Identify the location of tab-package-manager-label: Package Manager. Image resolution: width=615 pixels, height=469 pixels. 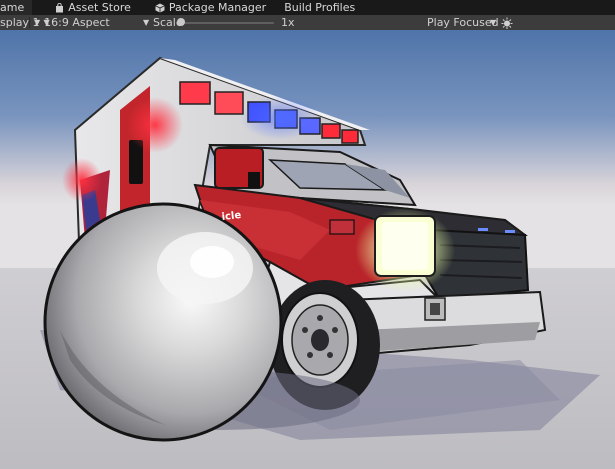
(217, 7).